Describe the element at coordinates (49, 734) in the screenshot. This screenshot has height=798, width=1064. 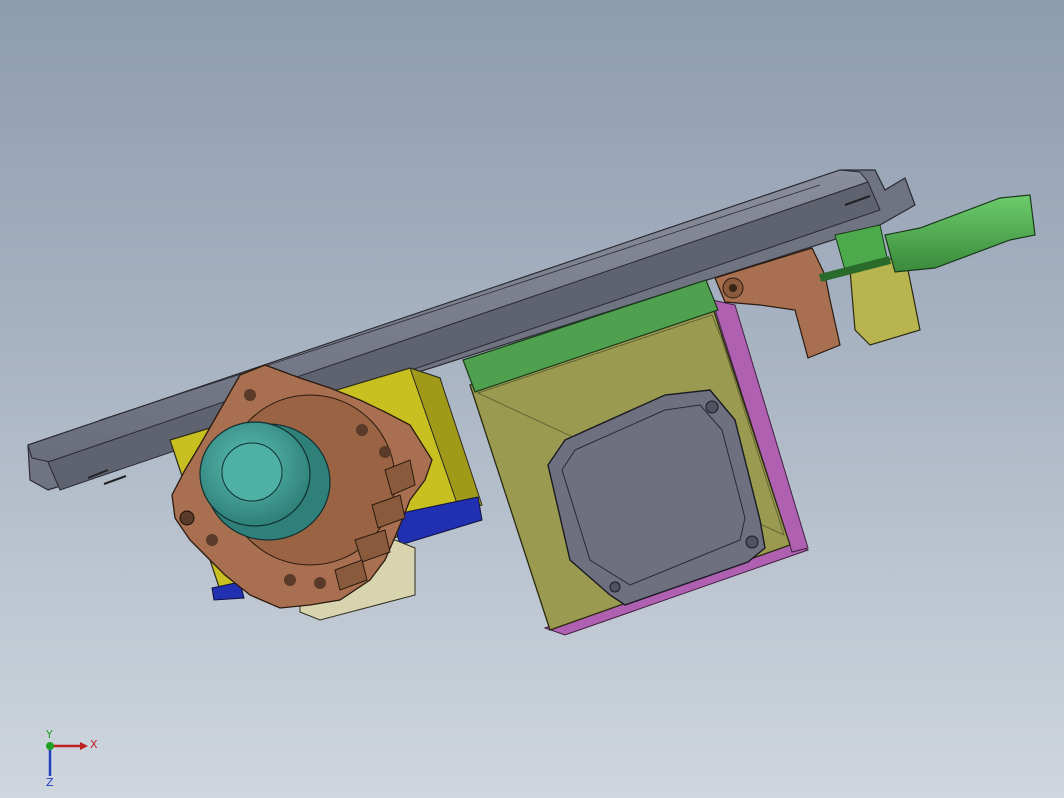
I see `y-axis-label: Y` at that location.